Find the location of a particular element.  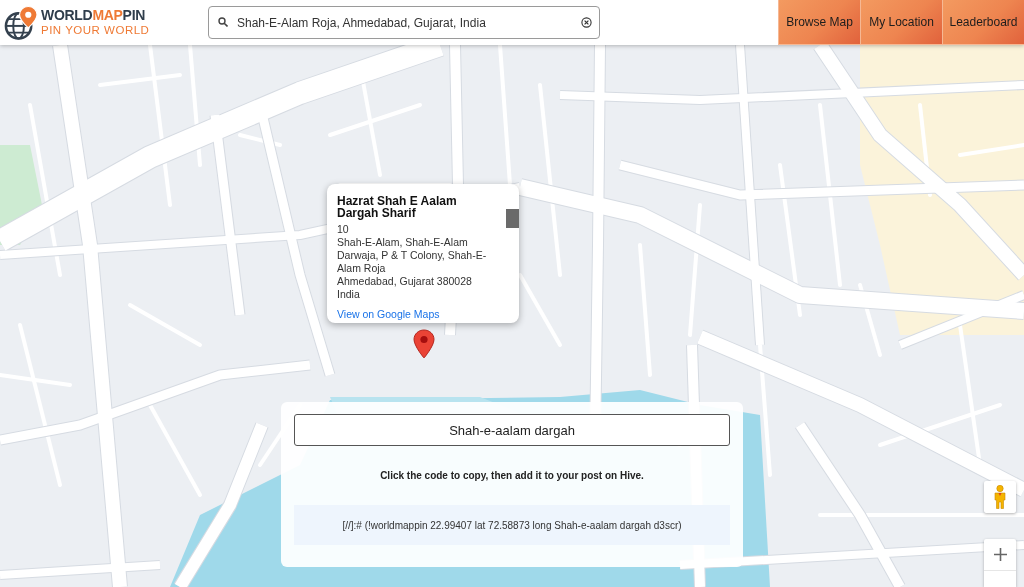

address-line: Shah-E-Alam, Shah-E-Alam Darwaja, P & T Colony, Shah-E-Alam Roja is located at coordinates (412, 255).